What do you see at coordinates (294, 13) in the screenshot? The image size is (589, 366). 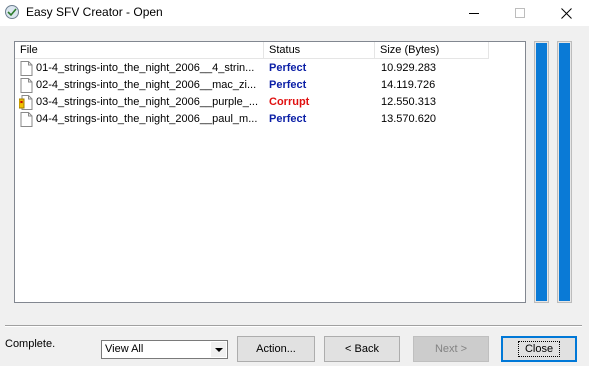 I see `title-bar: Easy SFV Creator - Open` at bounding box center [294, 13].